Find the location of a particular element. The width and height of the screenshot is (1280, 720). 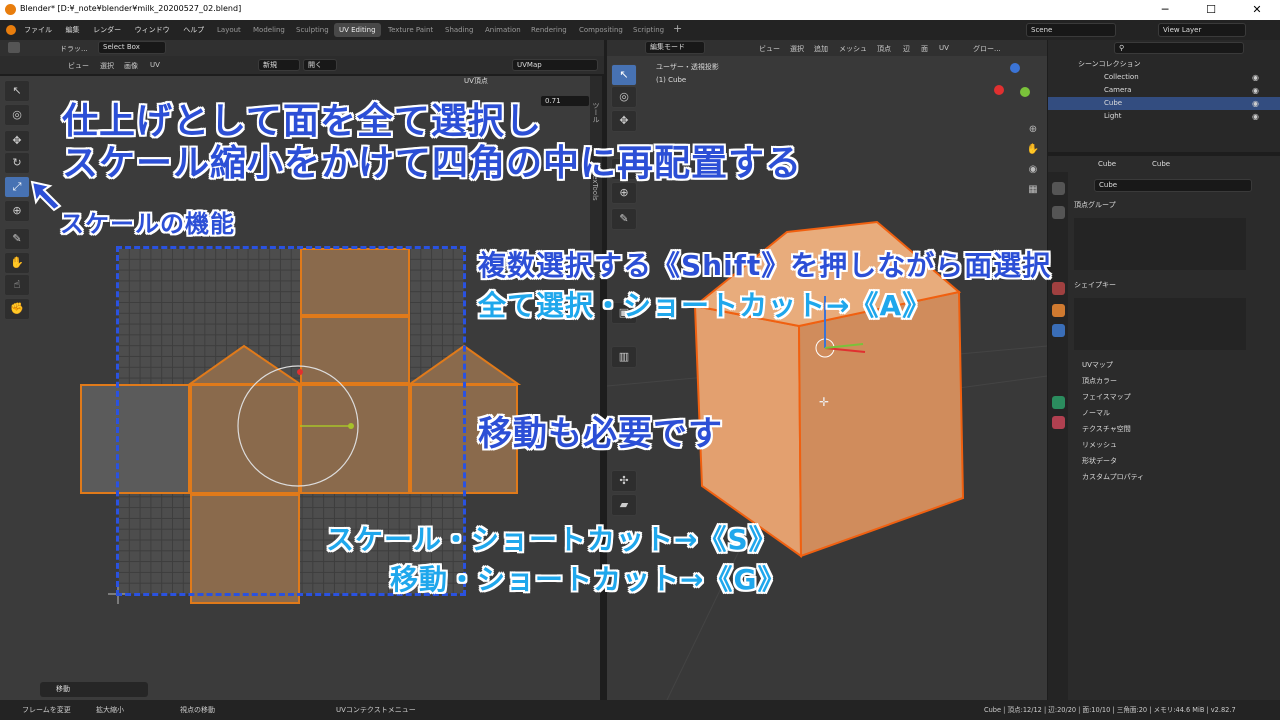

annotation-move-needed: 移動も必要です is located at coordinates (600, 434).